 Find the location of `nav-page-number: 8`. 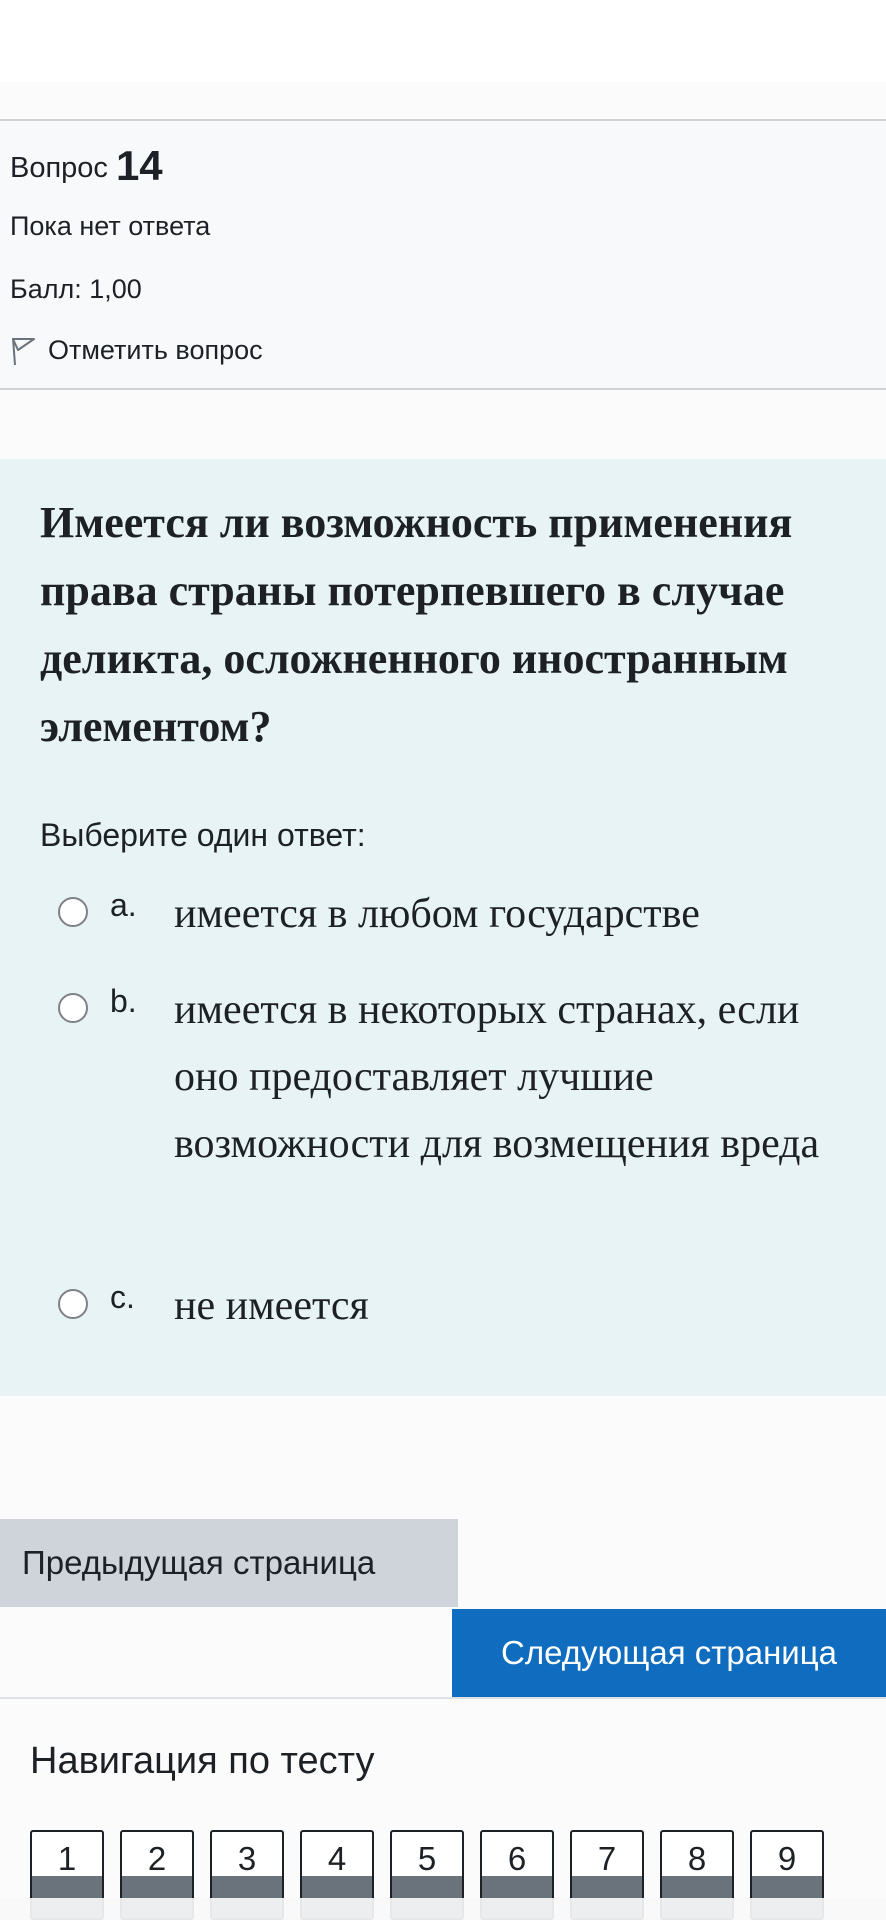

nav-page-number: 8 is located at coordinates (697, 1858).